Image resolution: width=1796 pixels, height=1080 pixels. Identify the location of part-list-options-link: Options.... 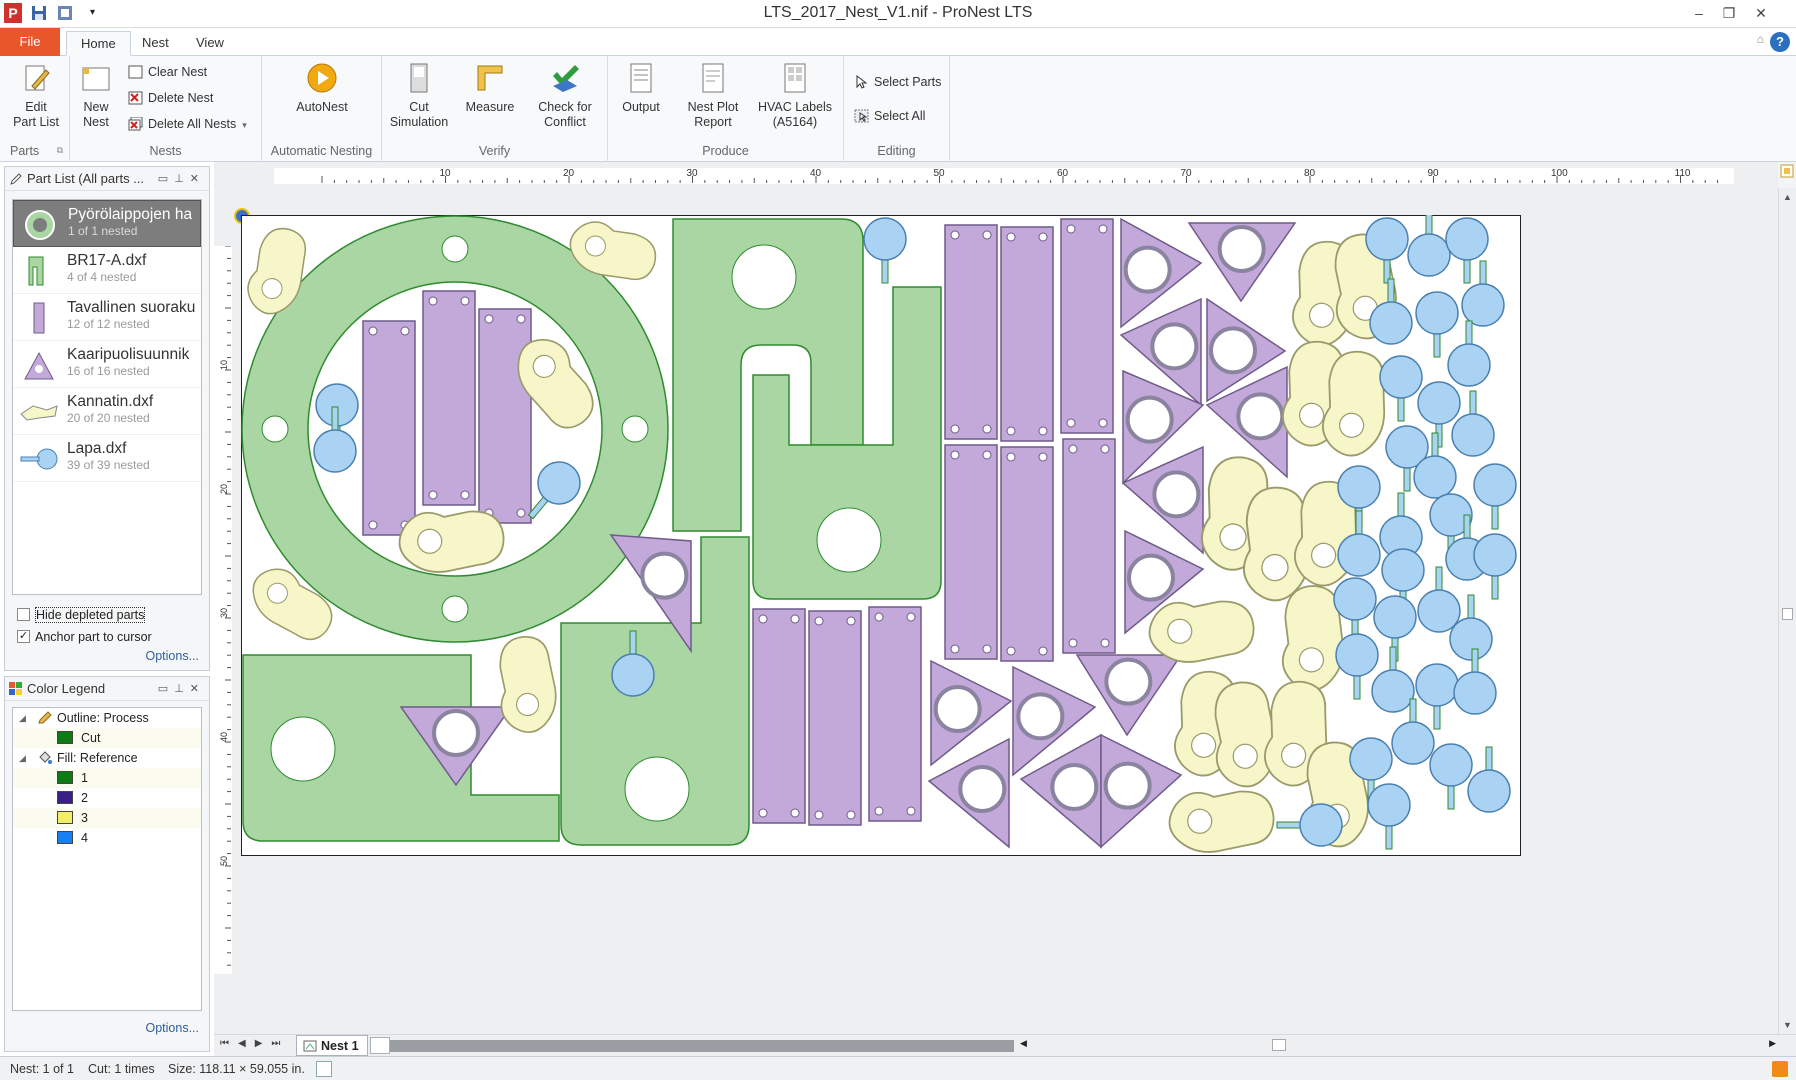
(173, 656).